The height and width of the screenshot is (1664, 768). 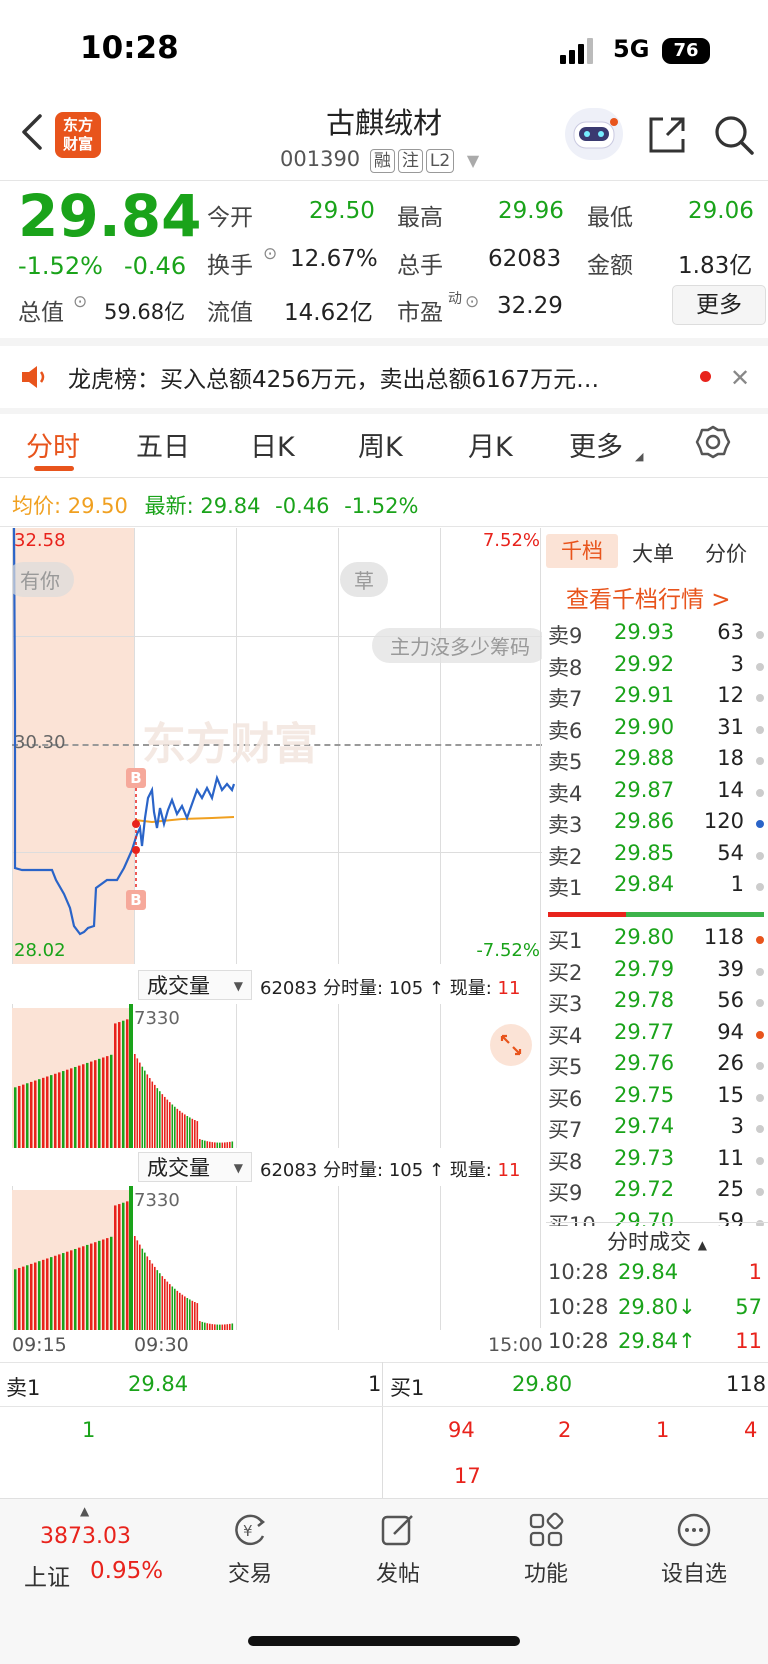 I want to click on orderbook-tab-big-orders: 大单, so click(x=653, y=553).